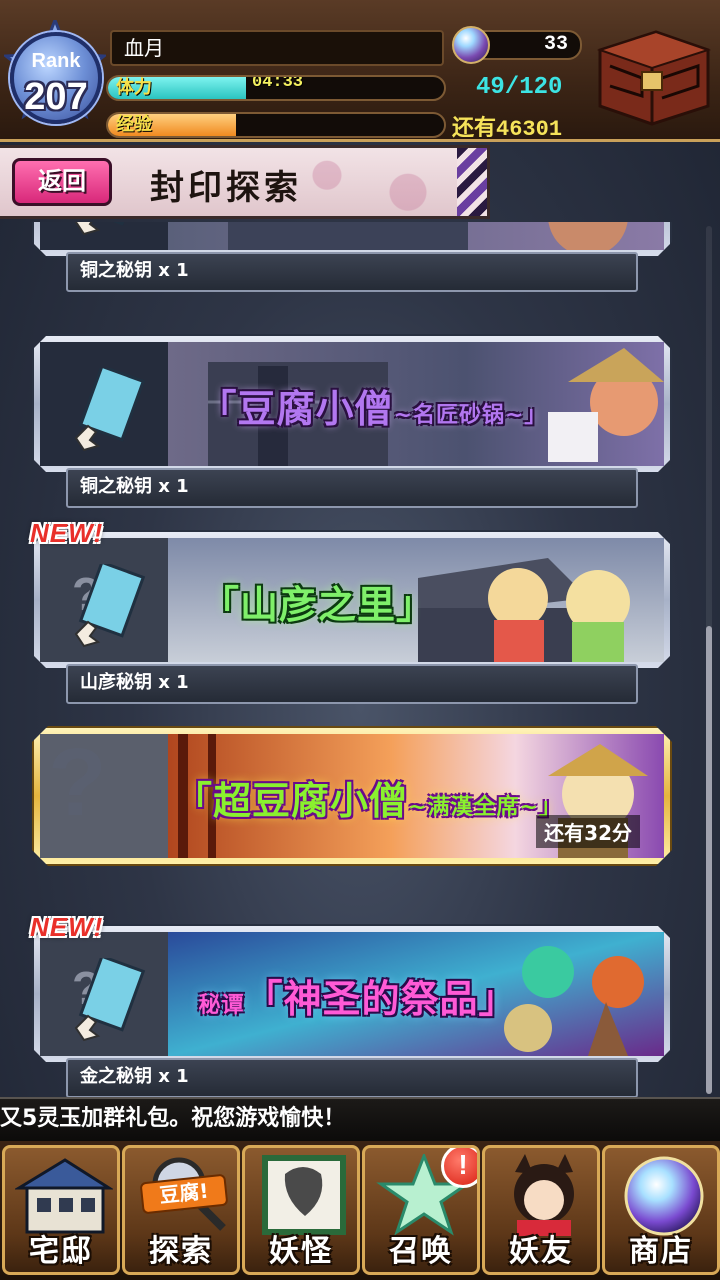 The width and height of the screenshot is (720, 1280). I want to click on list-item: ? 「山彦之里」 山彦秘钥 x 1, so click(352, 622).